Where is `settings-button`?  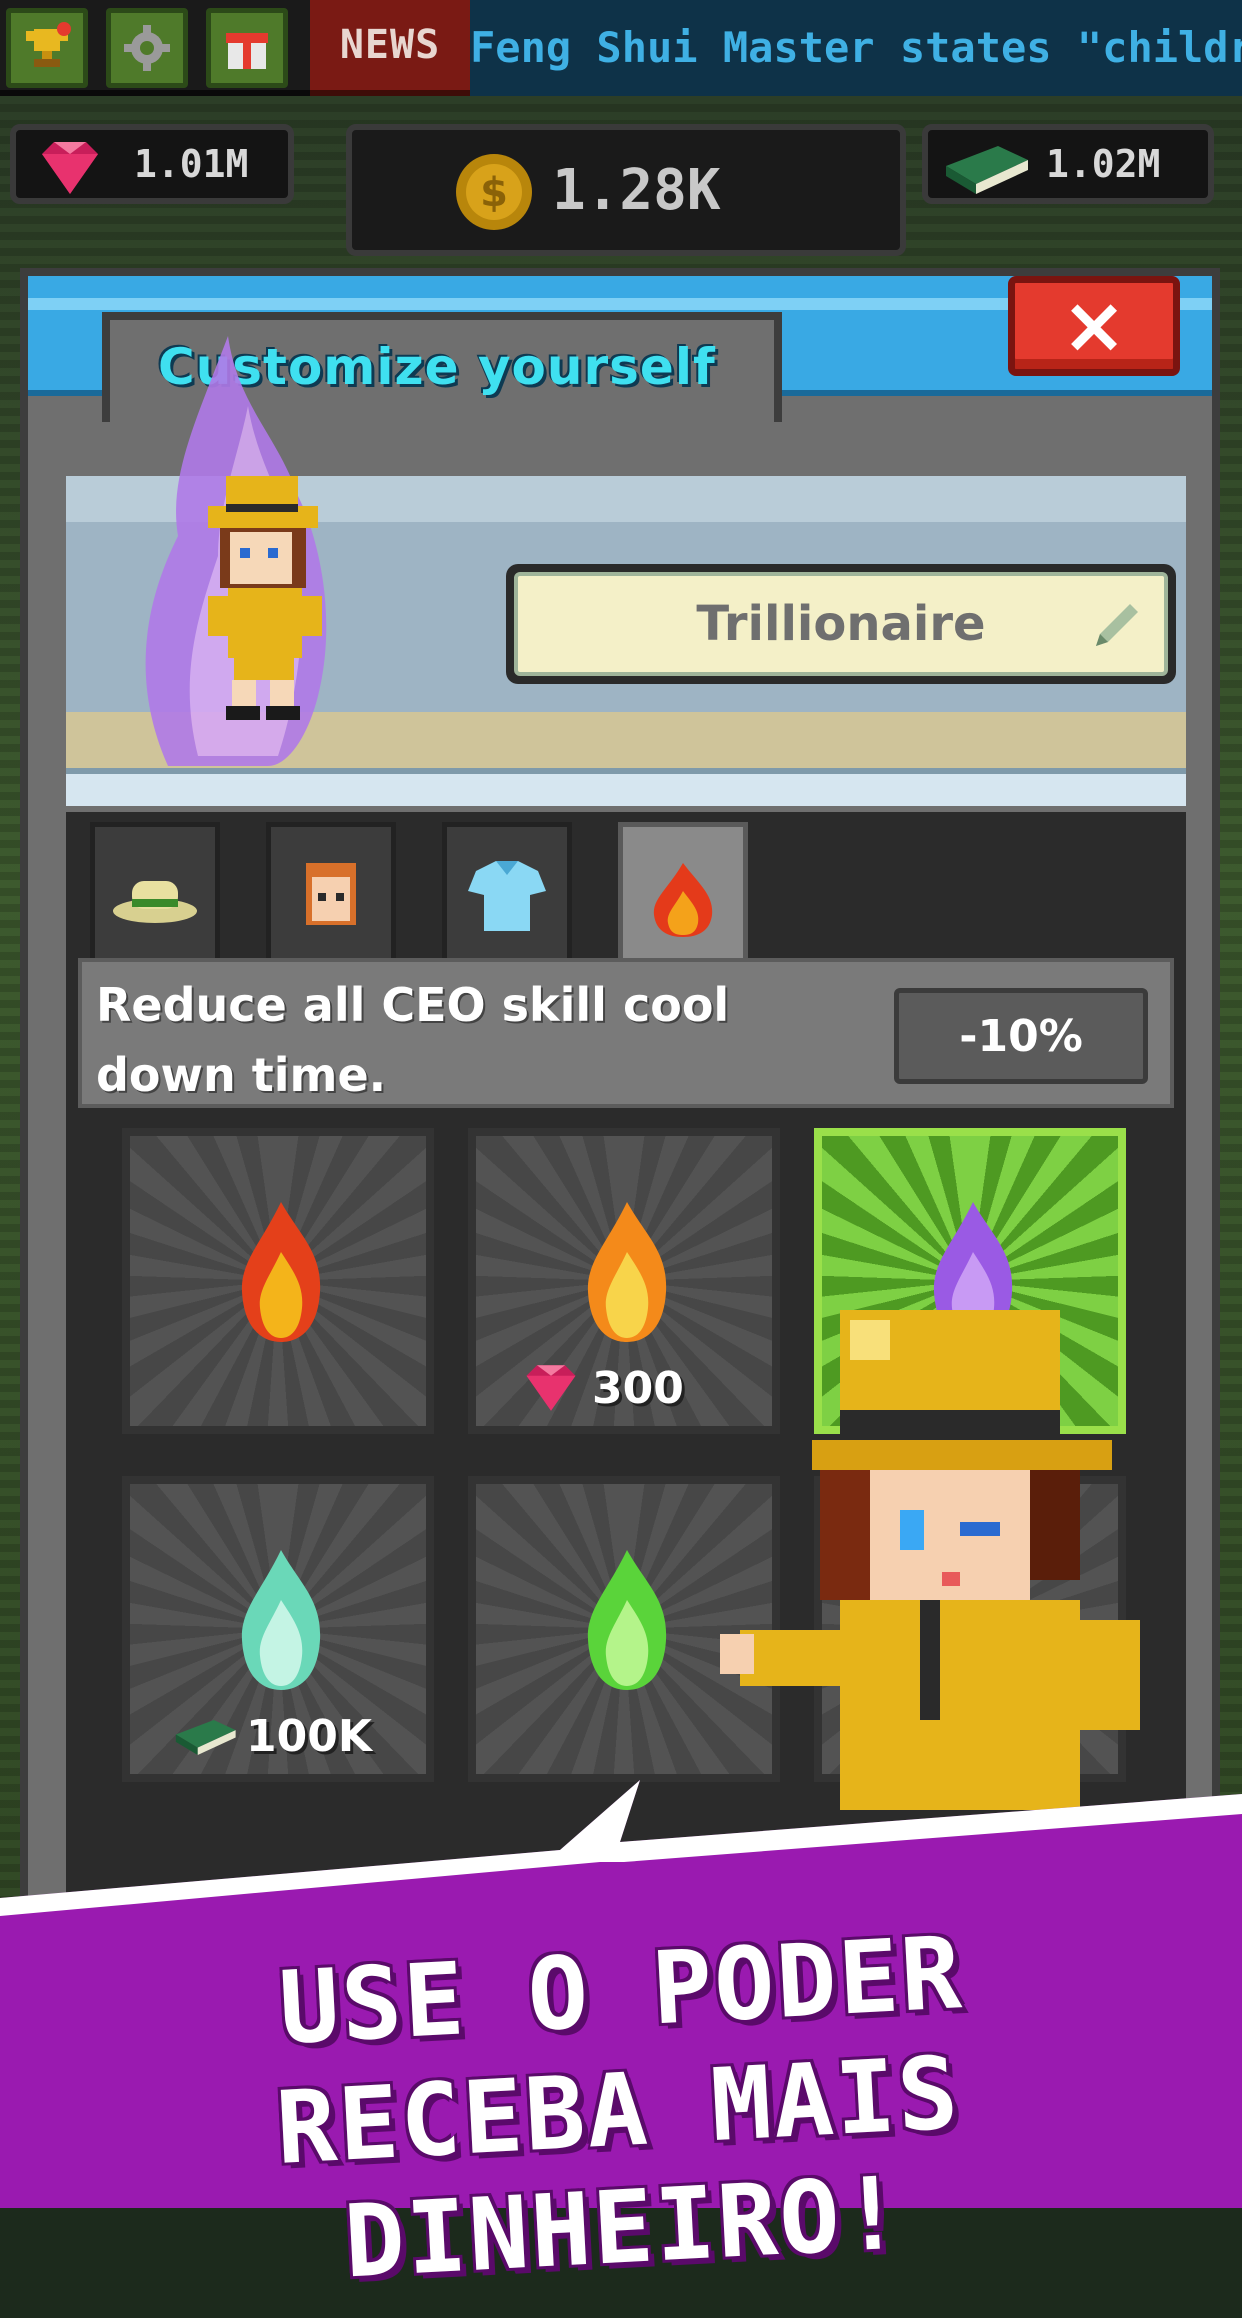
settings-button is located at coordinates (147, 48).